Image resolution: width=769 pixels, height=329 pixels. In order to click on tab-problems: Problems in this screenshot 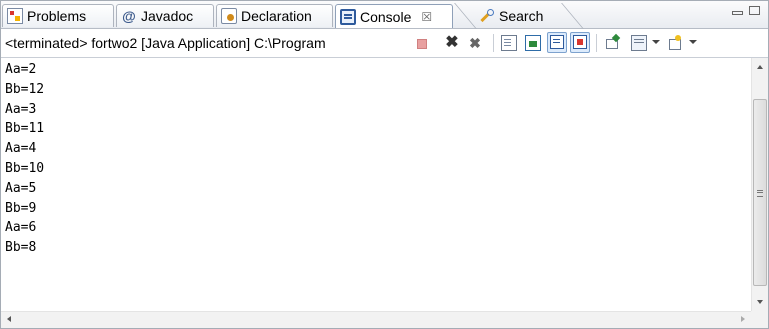, I will do `click(58, 15)`.